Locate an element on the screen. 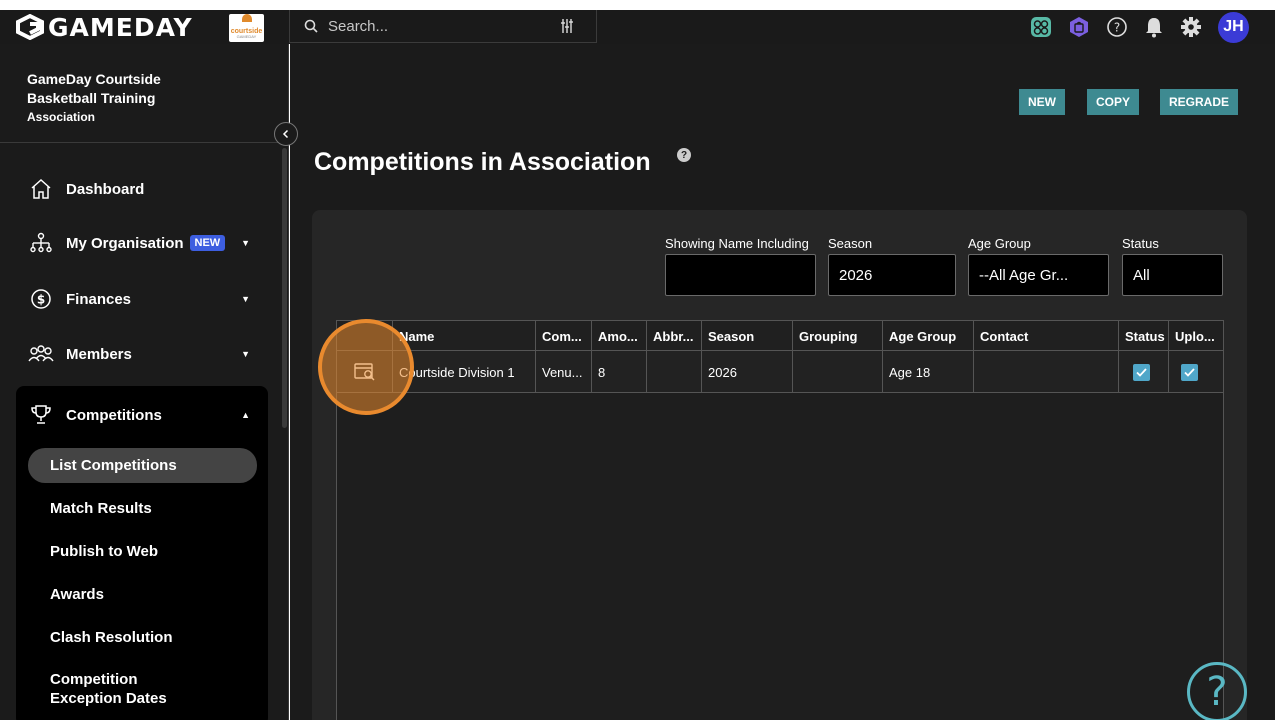 The image size is (1275, 720). regrade-button: REGRADE is located at coordinates (1199, 102).